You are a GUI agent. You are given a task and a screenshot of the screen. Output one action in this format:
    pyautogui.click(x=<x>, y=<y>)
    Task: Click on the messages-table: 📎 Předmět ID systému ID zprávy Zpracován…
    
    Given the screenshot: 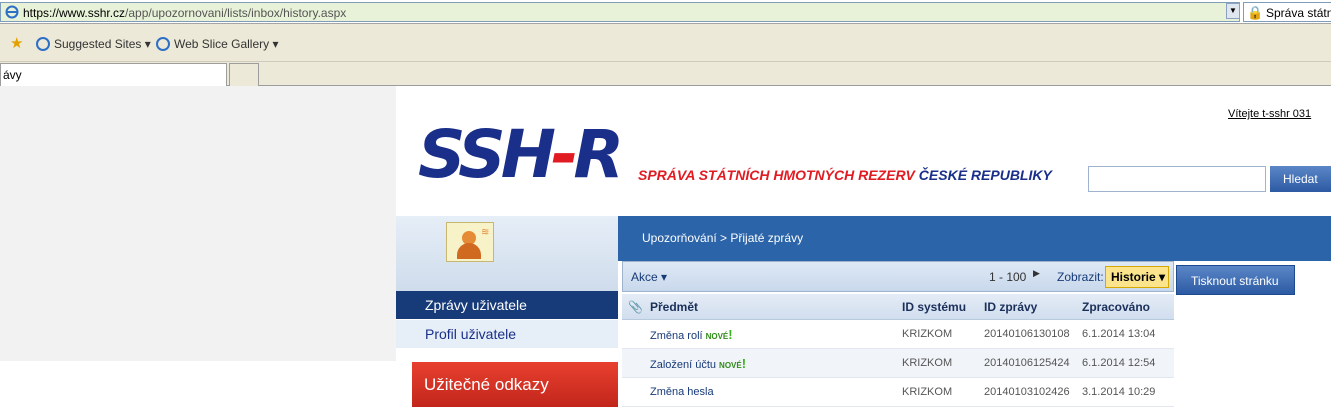 What is the action you would take?
    pyautogui.click(x=898, y=353)
    